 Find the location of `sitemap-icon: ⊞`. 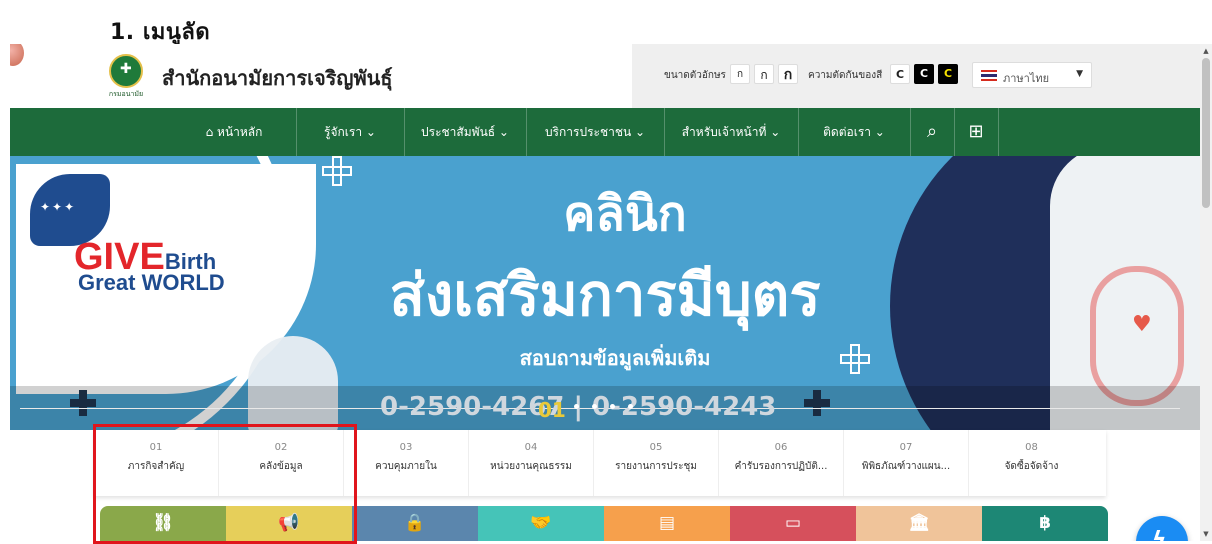

sitemap-icon: ⊞ is located at coordinates (976, 132).